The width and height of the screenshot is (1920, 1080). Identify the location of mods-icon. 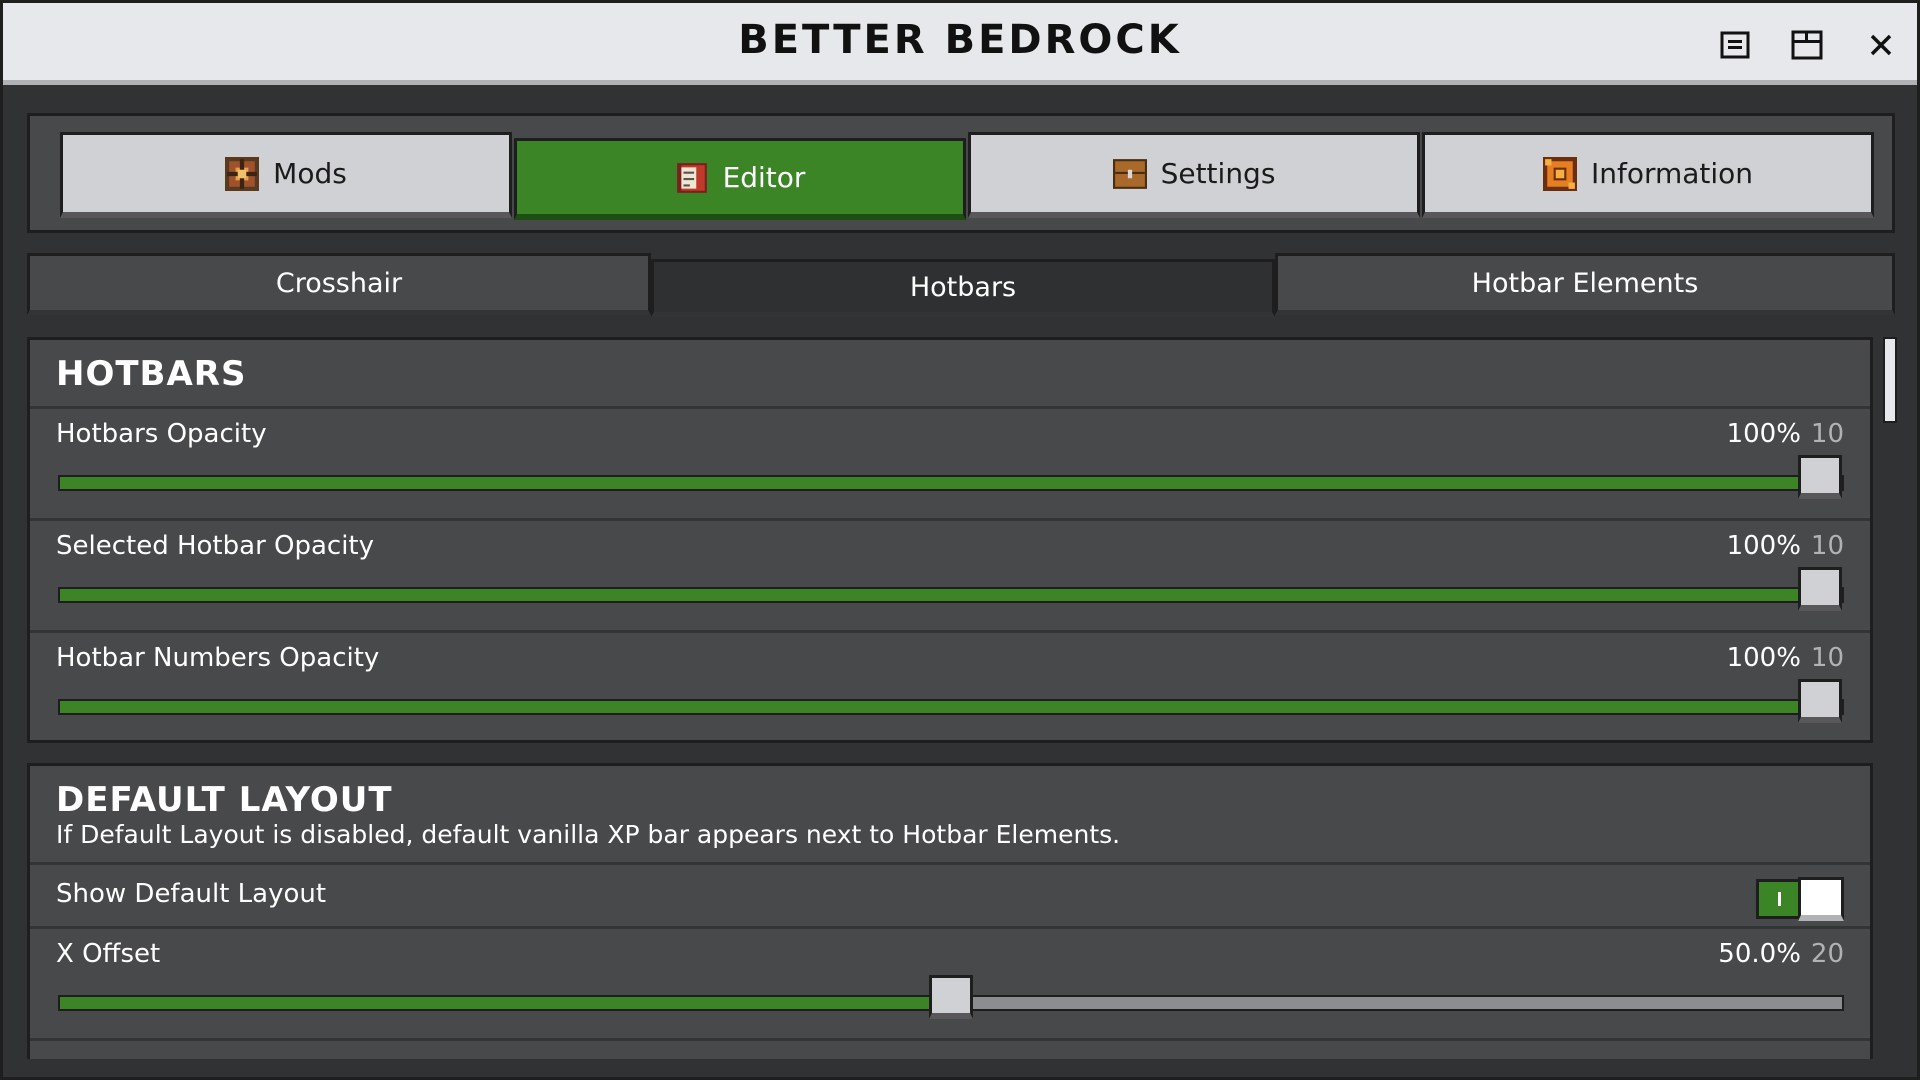
(242, 173).